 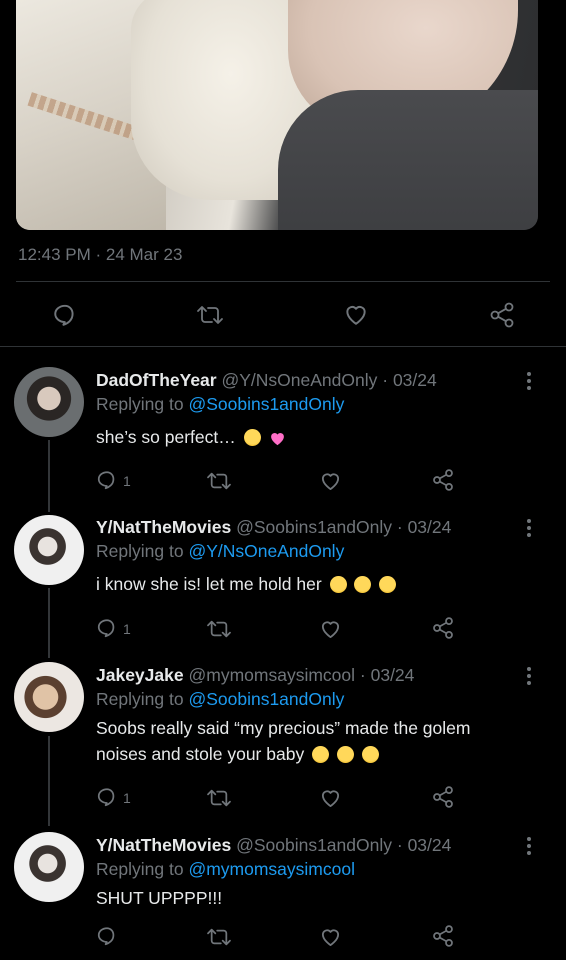 What do you see at coordinates (156, 380) in the screenshot?
I see `display-name: DadOfTheYear` at bounding box center [156, 380].